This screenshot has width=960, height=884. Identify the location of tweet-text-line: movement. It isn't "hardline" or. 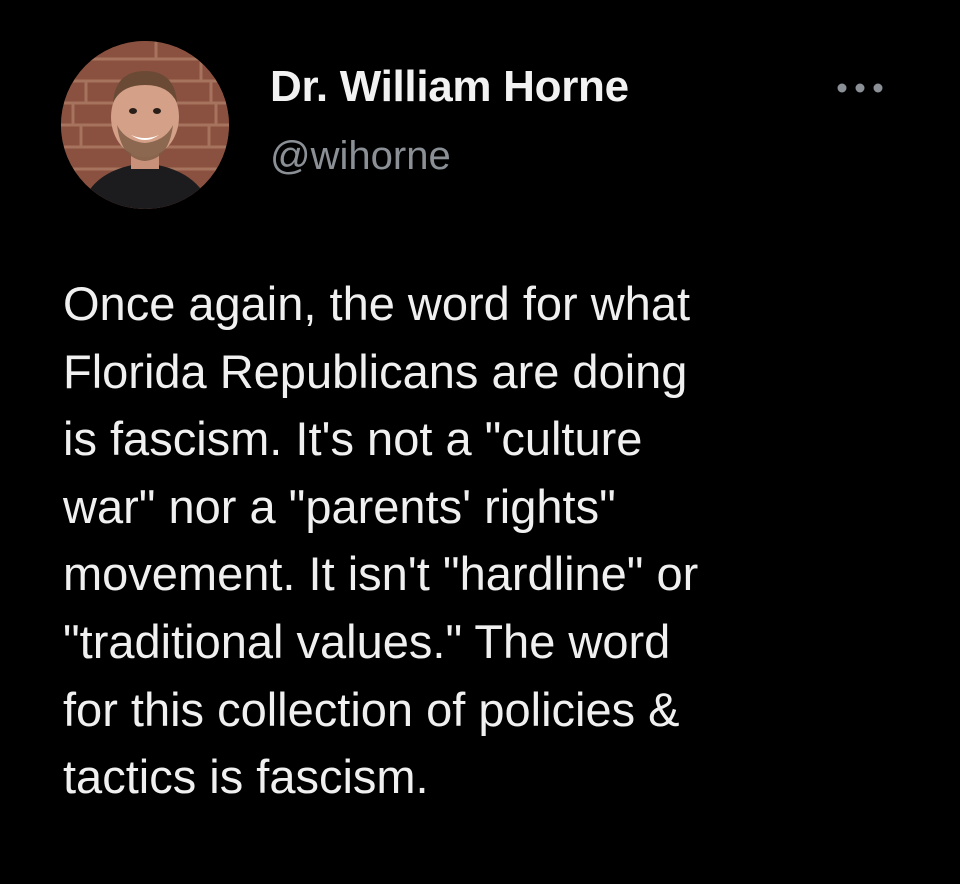
(381, 574).